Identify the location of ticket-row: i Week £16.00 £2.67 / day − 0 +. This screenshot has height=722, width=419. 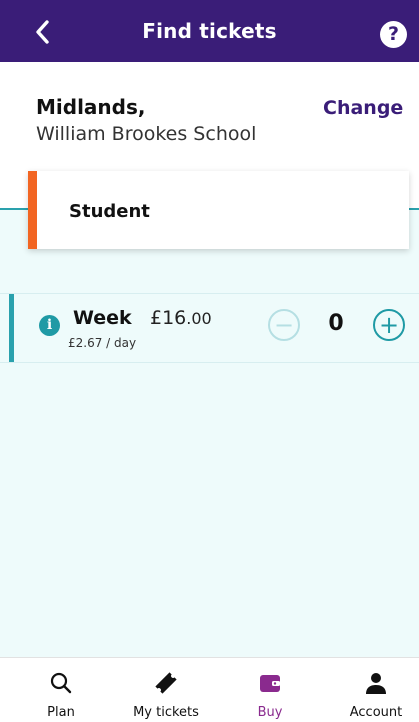
(209, 328).